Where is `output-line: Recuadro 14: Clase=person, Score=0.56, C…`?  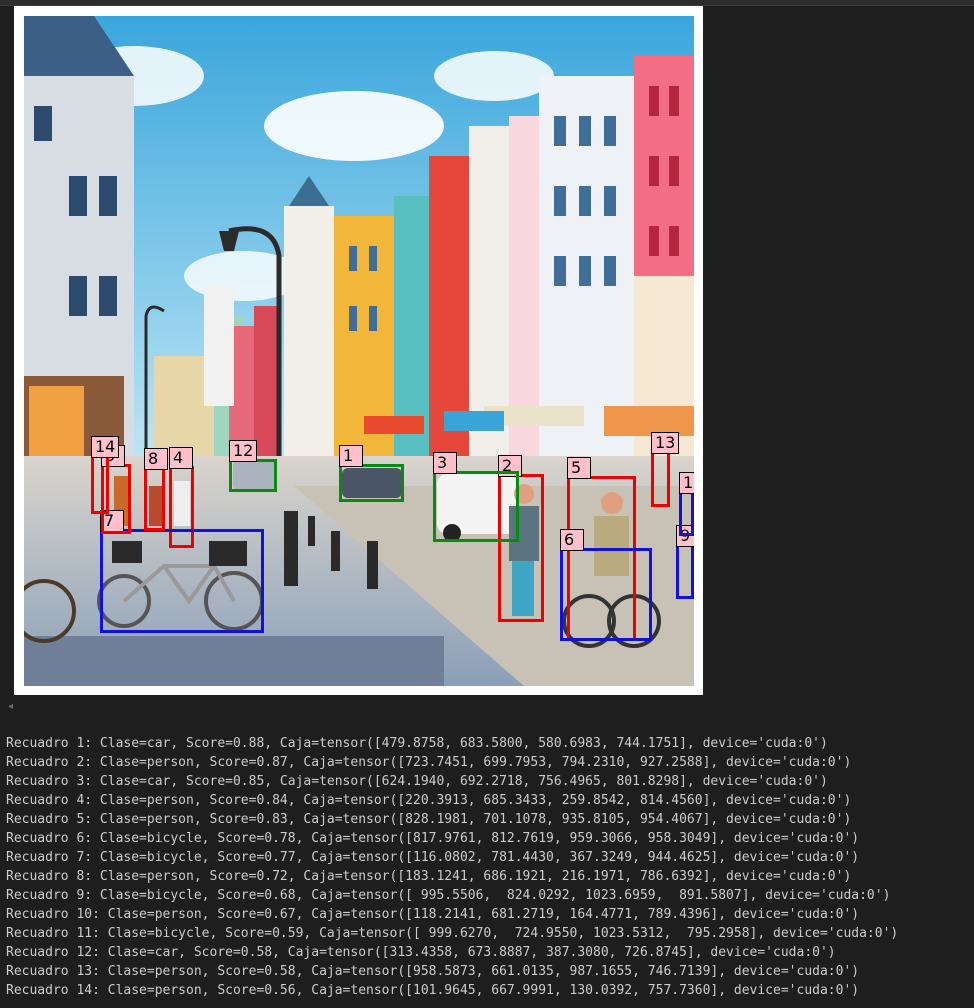 output-line: Recuadro 14: Clase=person, Score=0.56, C… is located at coordinates (433, 990).